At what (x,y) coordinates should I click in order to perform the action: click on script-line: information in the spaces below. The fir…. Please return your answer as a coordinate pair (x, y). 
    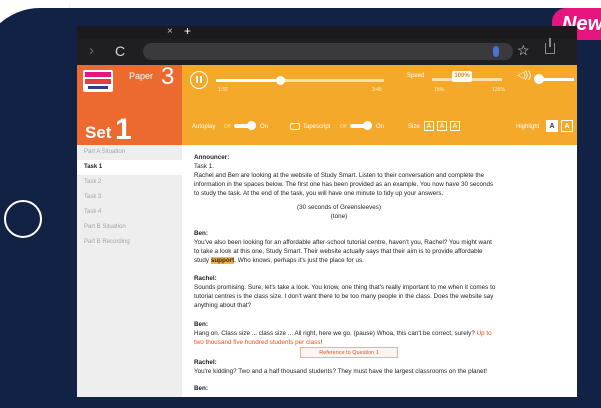
    Looking at the image, I should click on (344, 184).